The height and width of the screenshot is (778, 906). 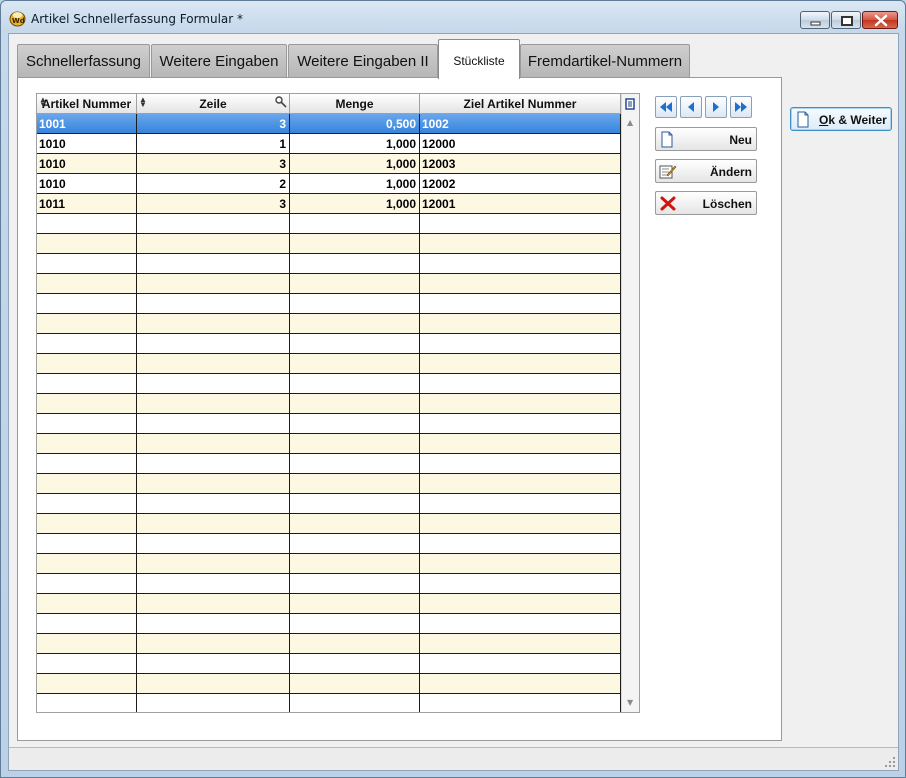 What do you see at coordinates (520, 104) in the screenshot?
I see `col-header-ziel-artikel-nummer: Ziel Artikel Nummer` at bounding box center [520, 104].